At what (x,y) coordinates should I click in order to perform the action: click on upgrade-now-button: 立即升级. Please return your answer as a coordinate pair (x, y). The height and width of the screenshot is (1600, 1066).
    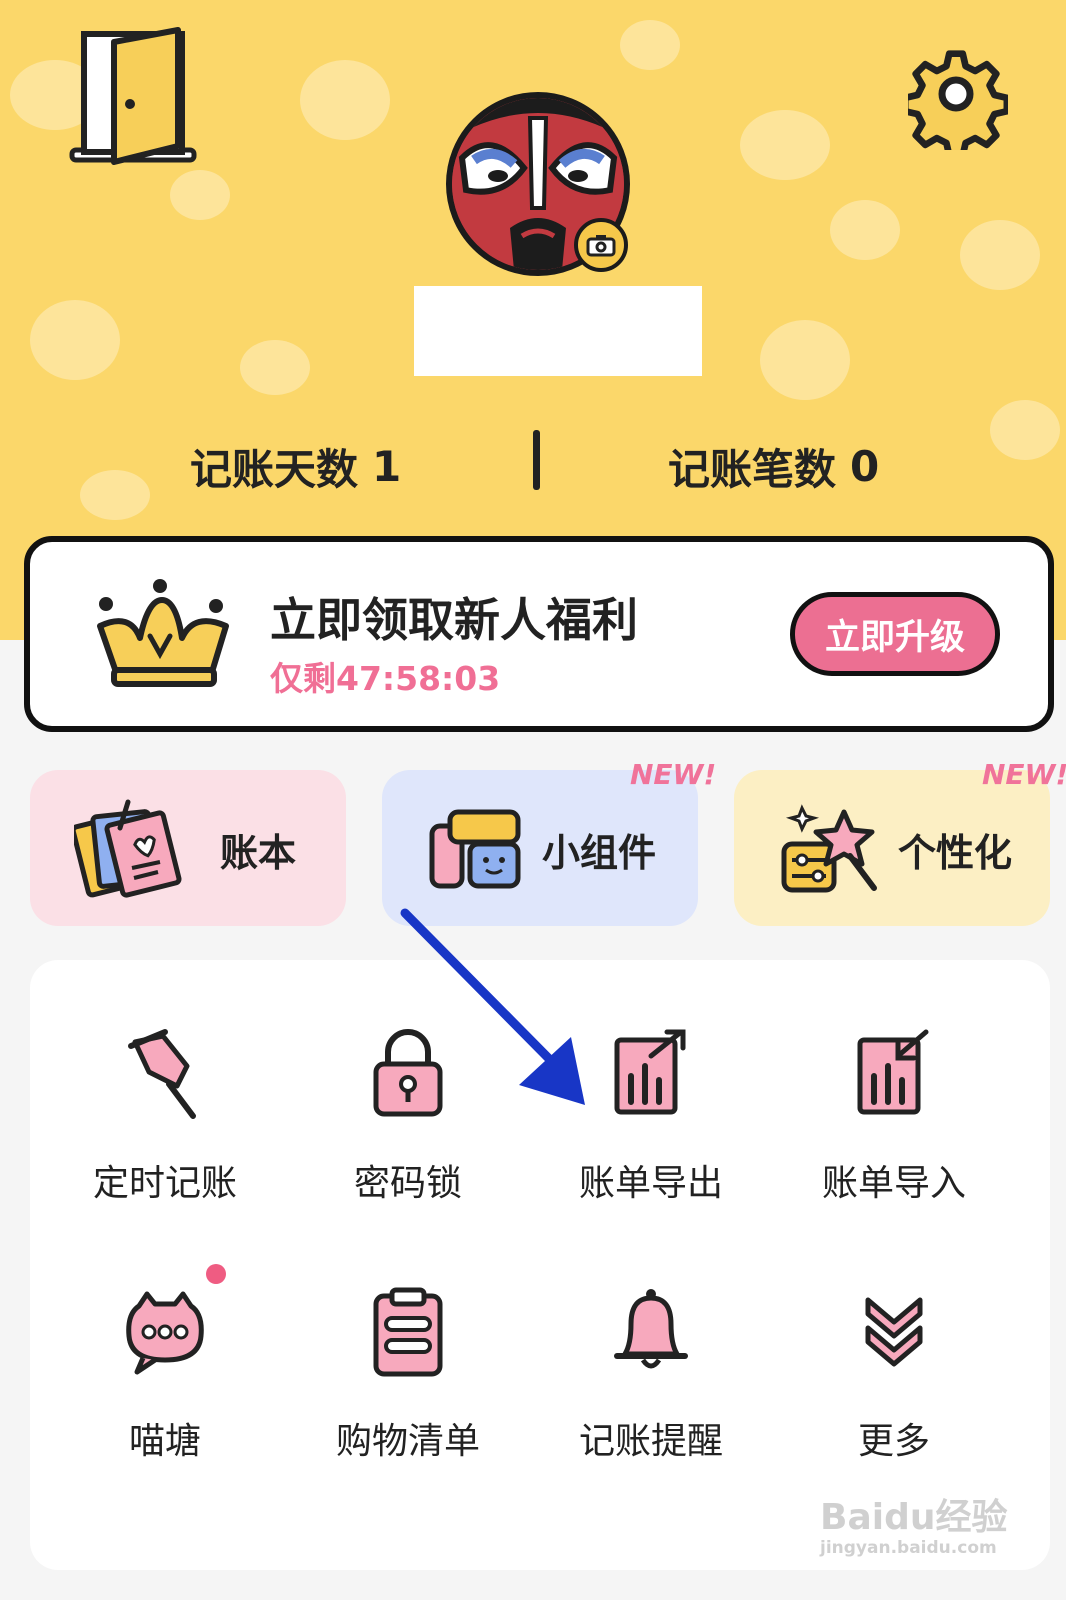
    Looking at the image, I should click on (895, 634).